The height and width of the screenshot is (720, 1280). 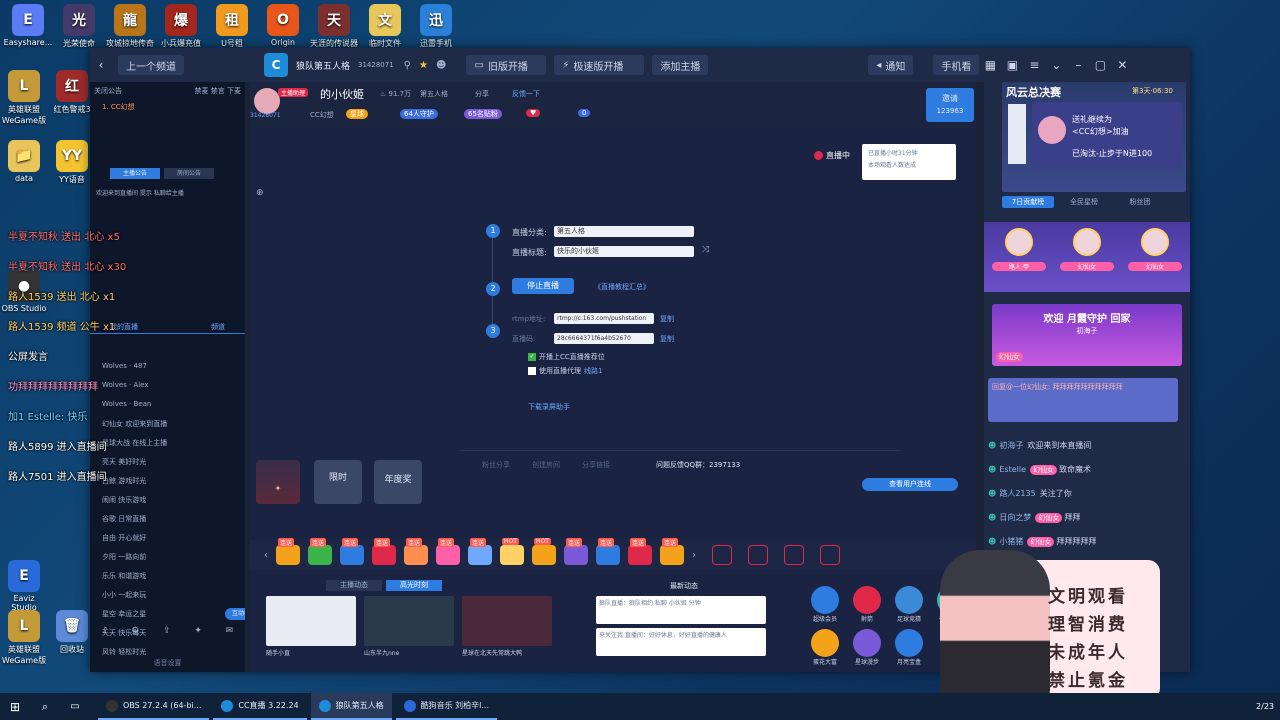 What do you see at coordinates (198, 631) in the screenshot?
I see `gift-icon: ✦` at bounding box center [198, 631].